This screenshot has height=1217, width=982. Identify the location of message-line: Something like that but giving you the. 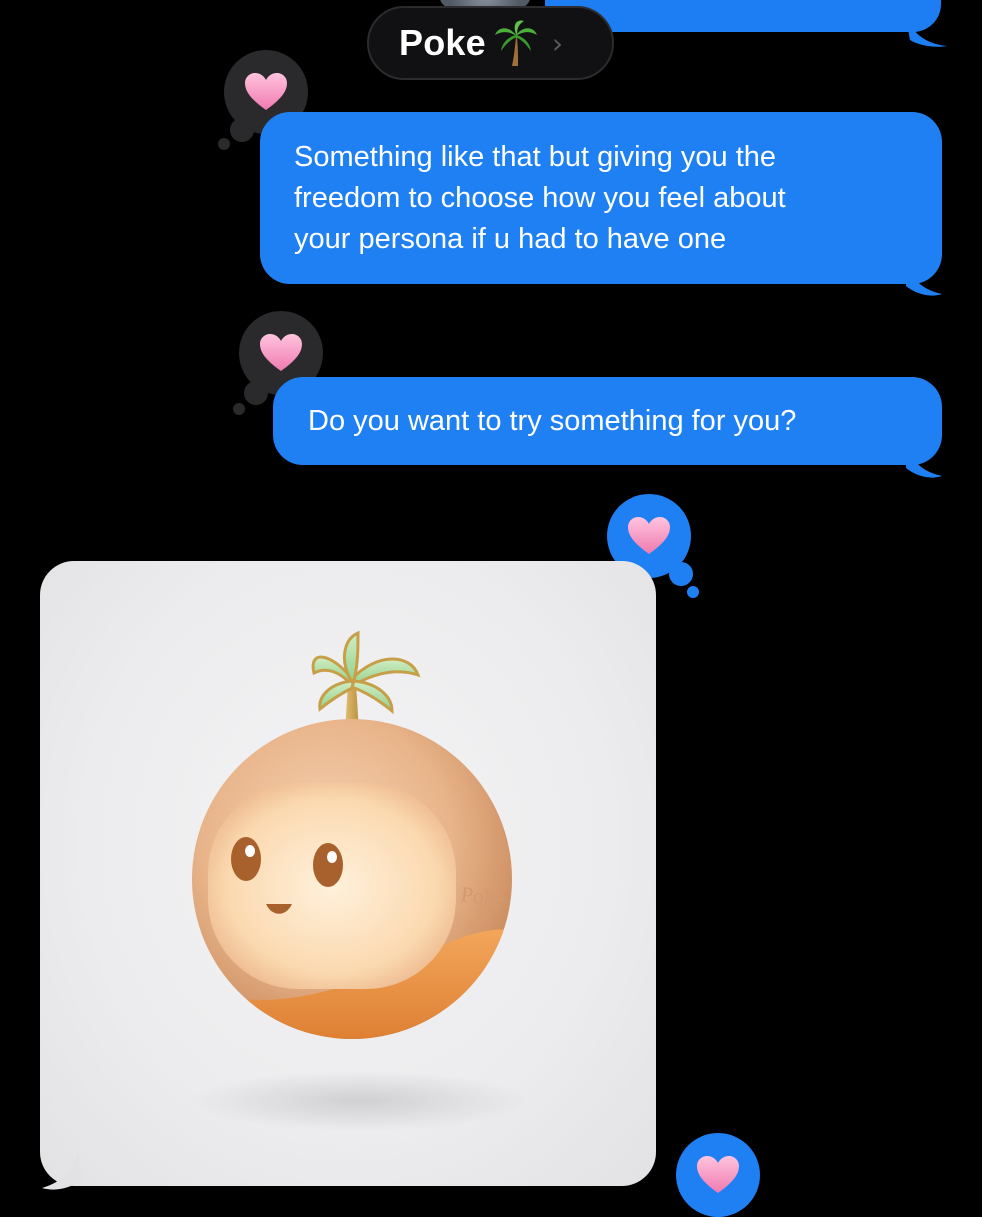
(535, 157).